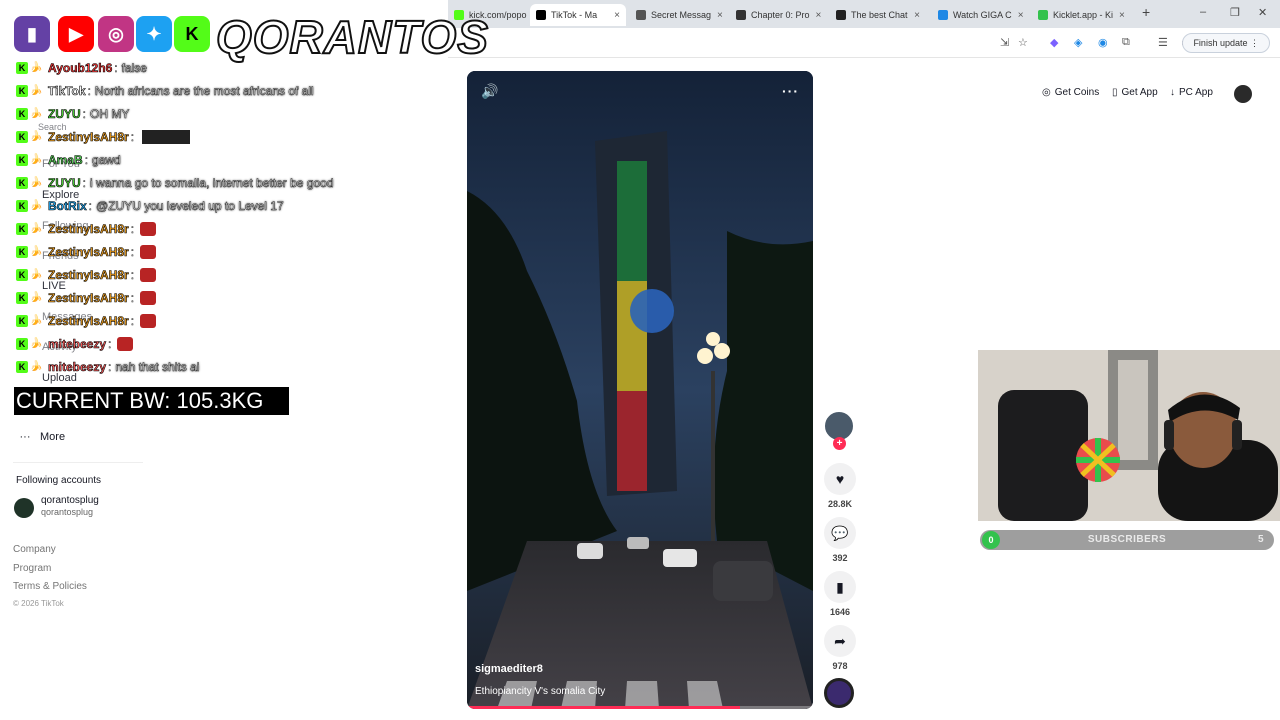 This screenshot has height=720, width=1280. Describe the element at coordinates (840, 612) in the screenshot. I see `save-count: 1646` at that location.